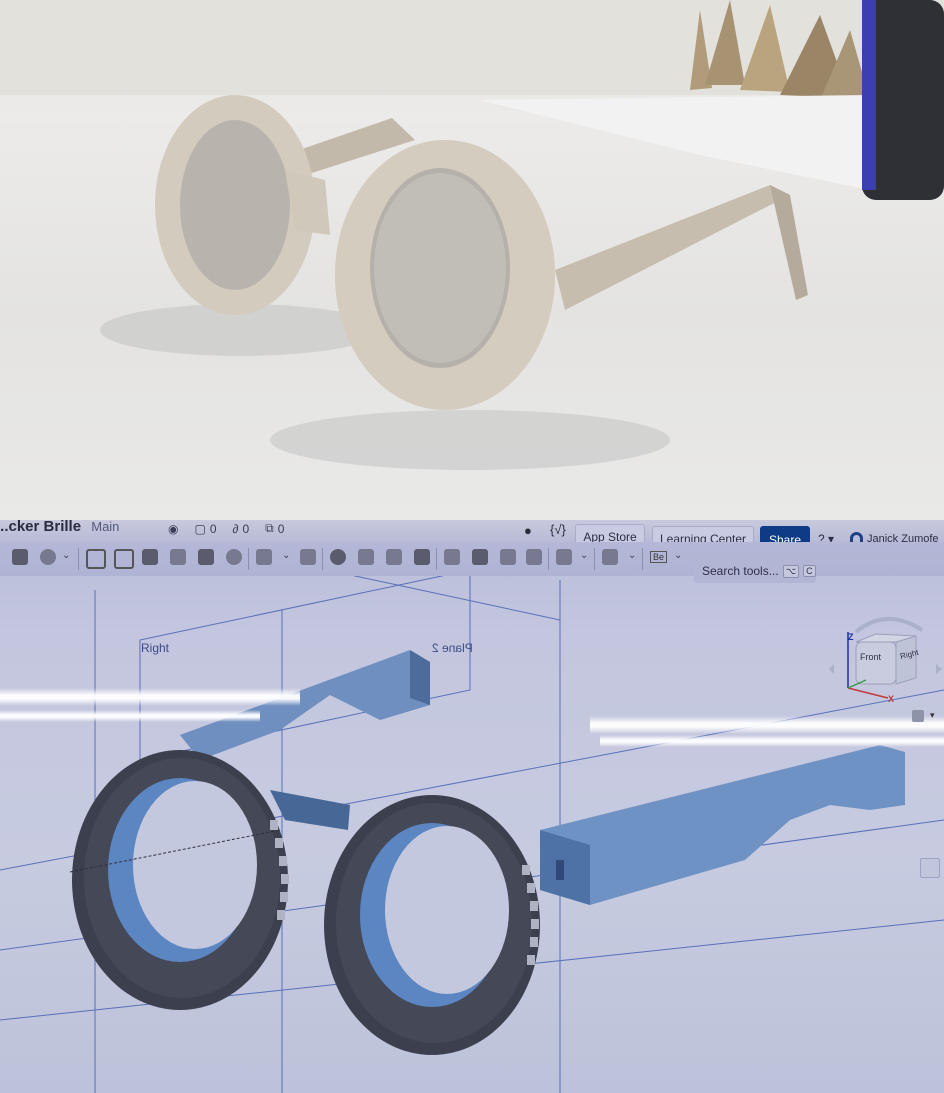 Image resolution: width=944 pixels, height=1093 pixels. I want to click on document-title: ...cker Brille Main, so click(59, 527).